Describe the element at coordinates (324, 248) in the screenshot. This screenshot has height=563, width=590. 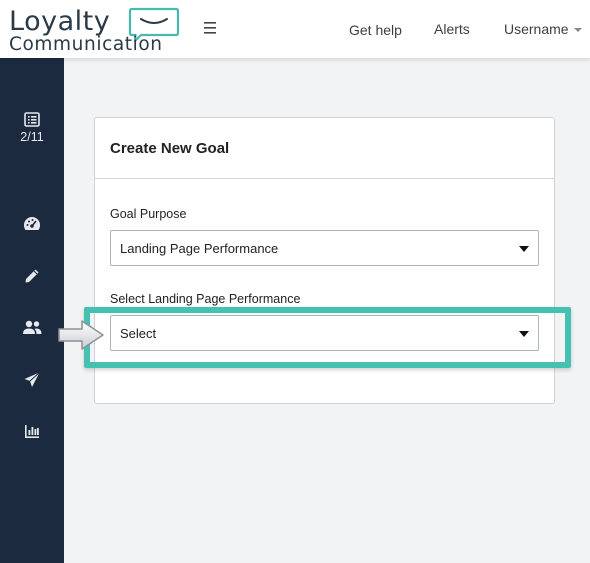
I see `goal-purpose-select: Landing Page Performance` at that location.